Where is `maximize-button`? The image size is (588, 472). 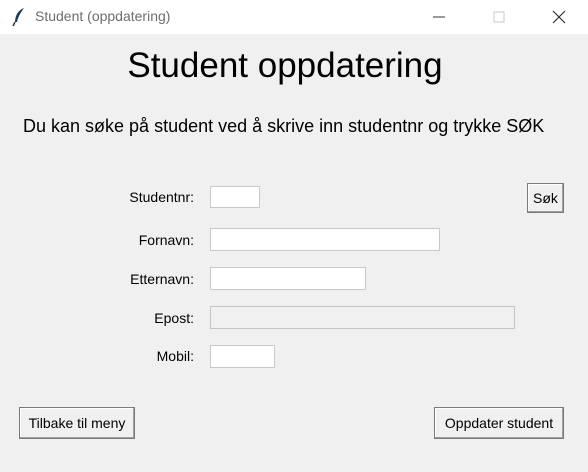
maximize-button is located at coordinates (499, 17).